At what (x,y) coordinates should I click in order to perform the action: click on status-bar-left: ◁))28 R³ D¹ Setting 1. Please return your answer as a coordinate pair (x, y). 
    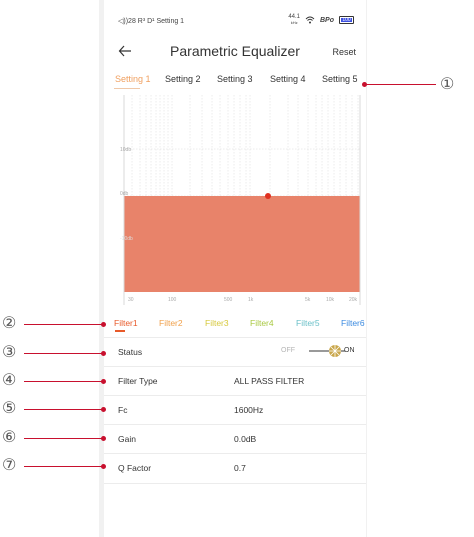
    Looking at the image, I should click on (151, 21).